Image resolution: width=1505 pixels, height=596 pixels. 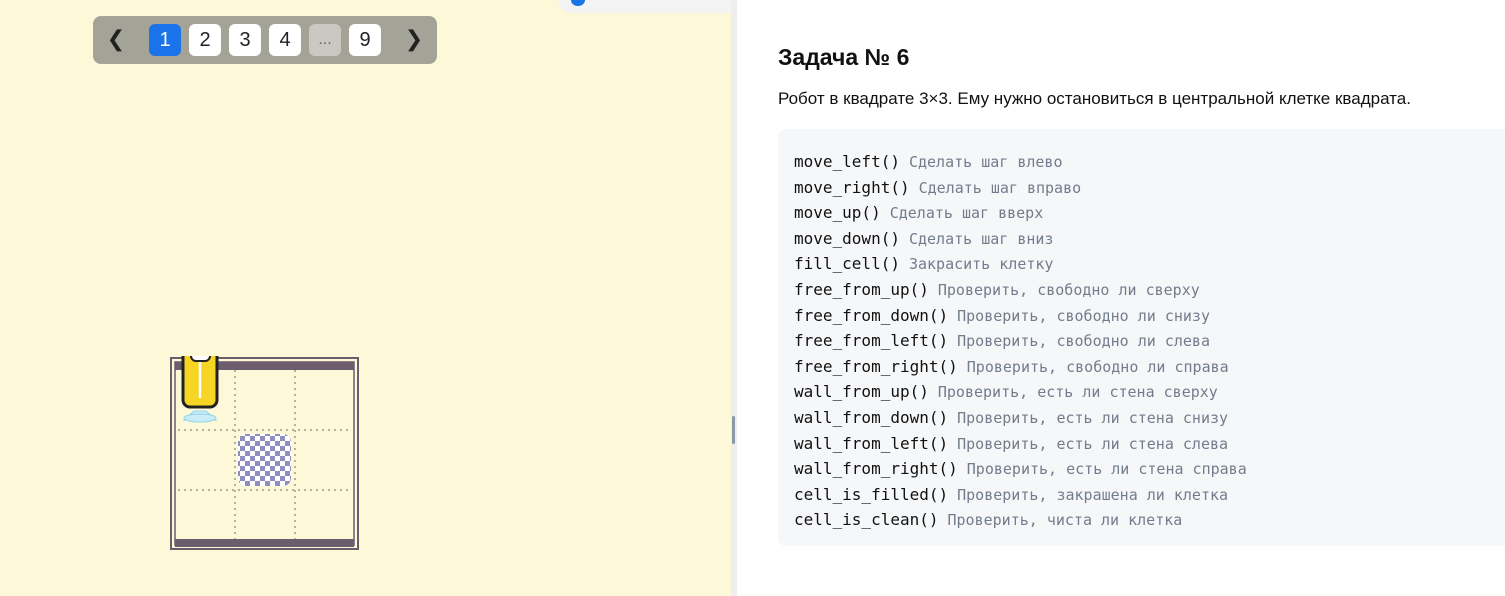 What do you see at coordinates (847, 238) in the screenshot?
I see `command-fn: move_down()` at bounding box center [847, 238].